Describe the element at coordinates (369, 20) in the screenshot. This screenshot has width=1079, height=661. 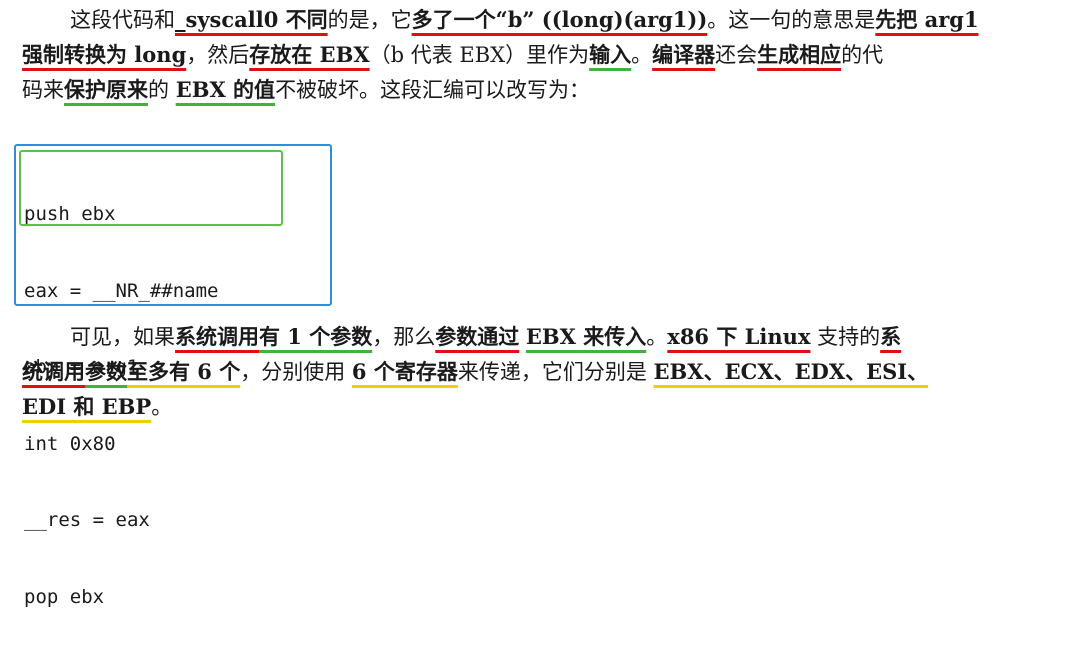
I see `text-run: 的是，它` at that location.